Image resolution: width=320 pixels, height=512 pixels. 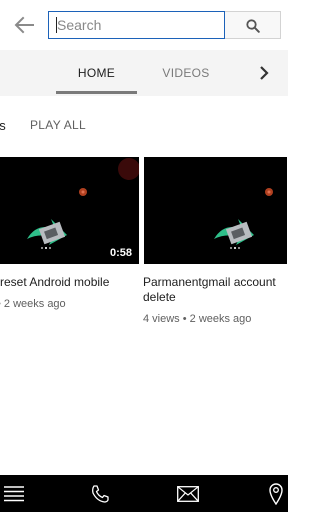 What do you see at coordinates (14, 494) in the screenshot?
I see `menu-icon` at bounding box center [14, 494].